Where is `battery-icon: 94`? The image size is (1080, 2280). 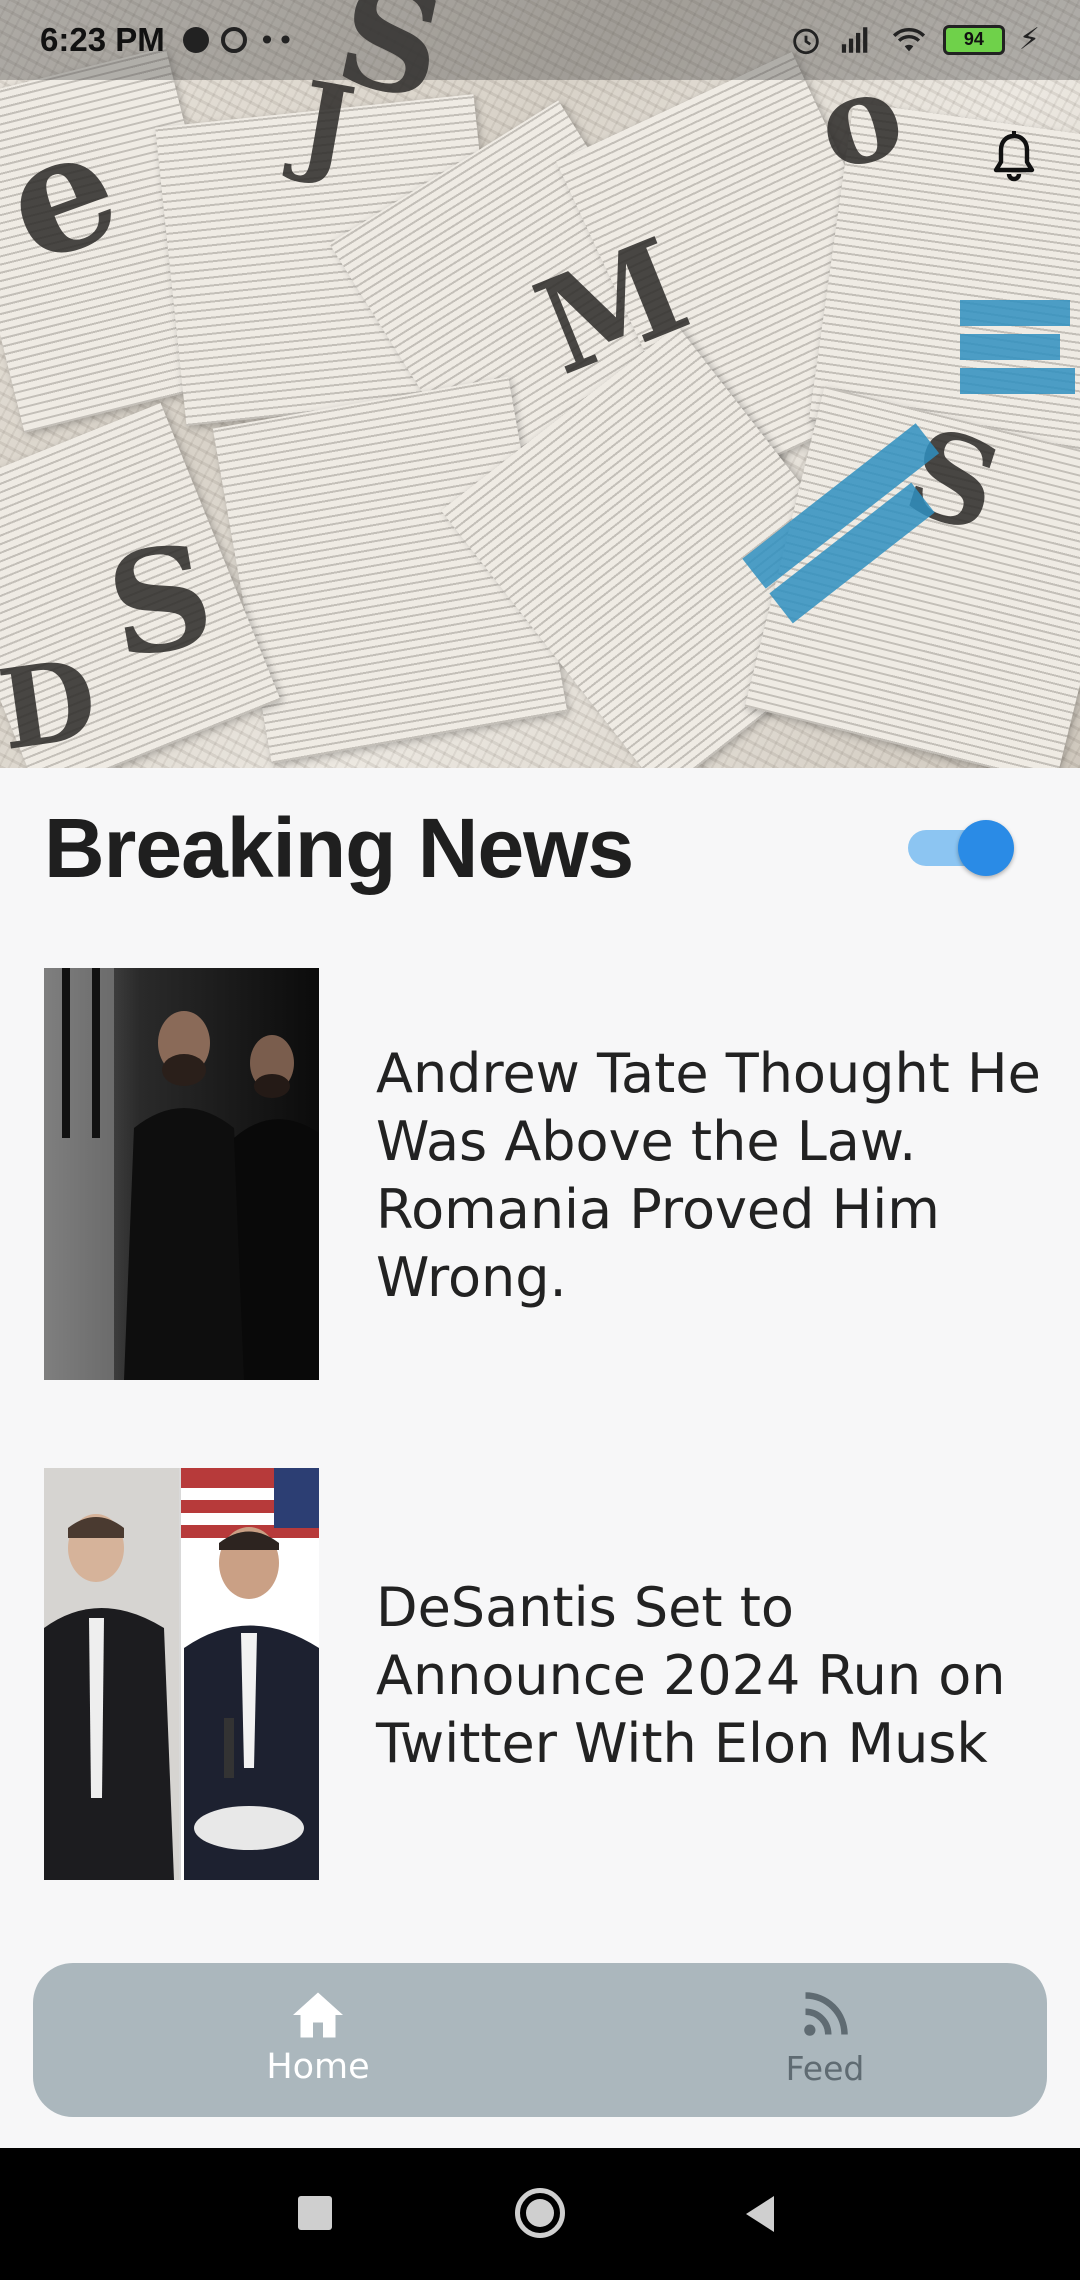 battery-icon: 94 is located at coordinates (973, 39).